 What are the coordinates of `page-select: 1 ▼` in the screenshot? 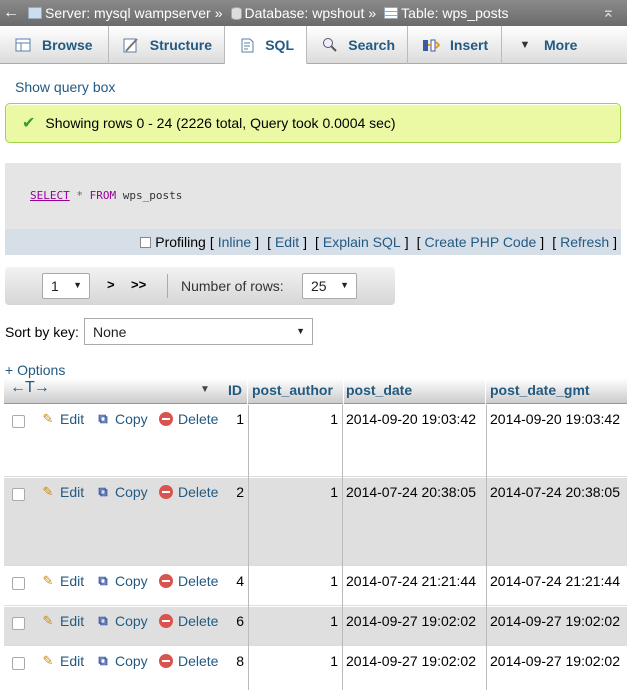 It's located at (66, 286).